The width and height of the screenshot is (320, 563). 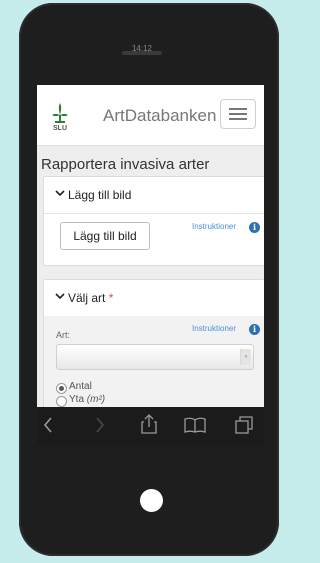 What do you see at coordinates (154, 298) in the screenshot?
I see `section-header-select-species: Välj art *` at bounding box center [154, 298].